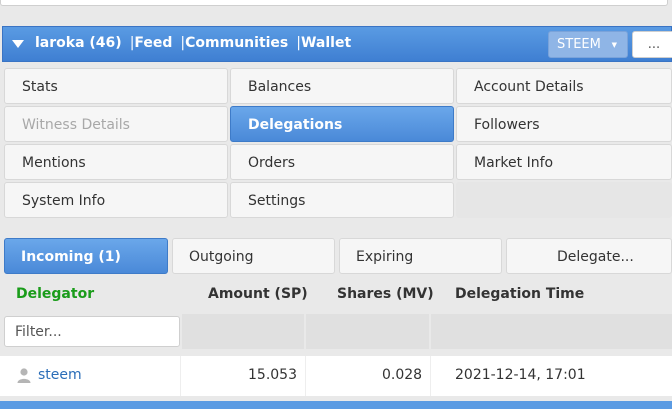 The height and width of the screenshot is (409, 672). I want to click on menu-settings: Settings, so click(342, 200).